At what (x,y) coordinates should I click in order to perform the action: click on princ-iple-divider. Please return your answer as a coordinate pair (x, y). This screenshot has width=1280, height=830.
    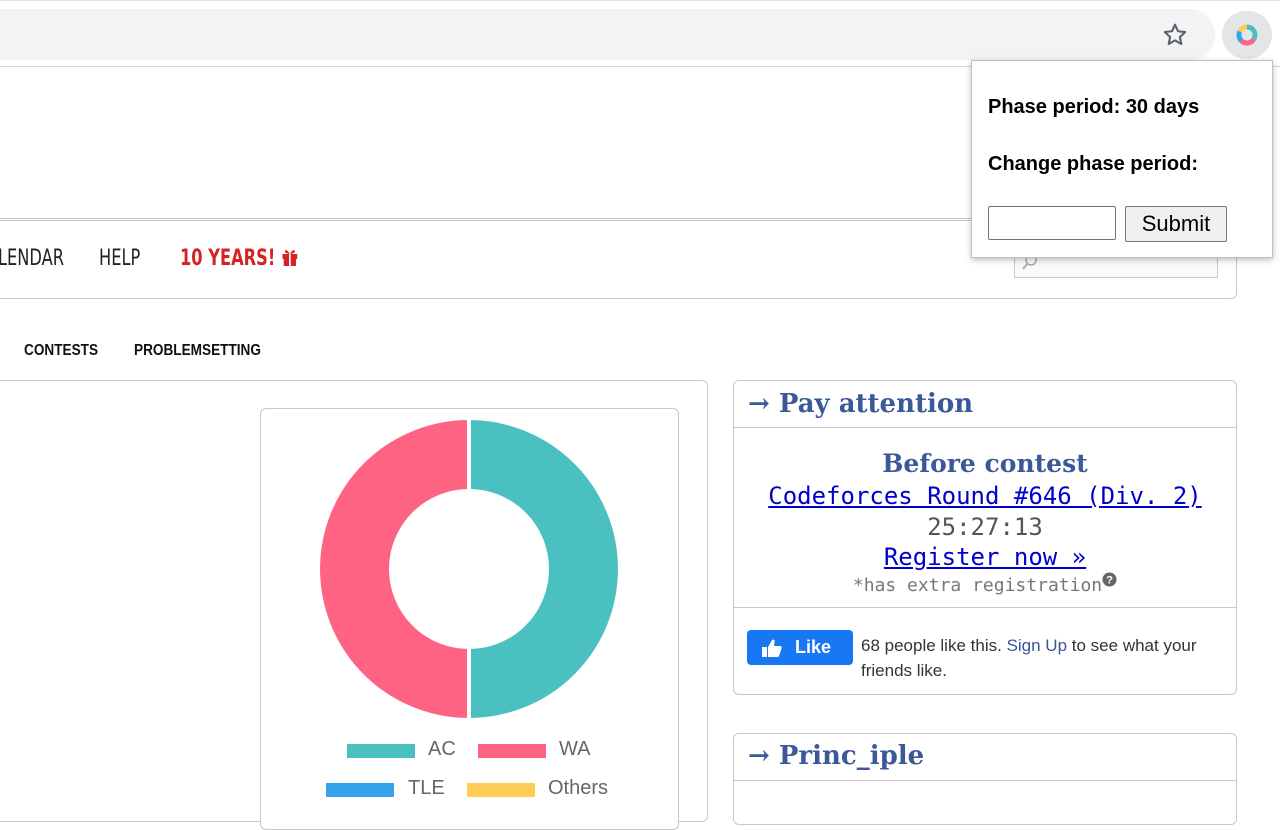
    Looking at the image, I should click on (985, 780).